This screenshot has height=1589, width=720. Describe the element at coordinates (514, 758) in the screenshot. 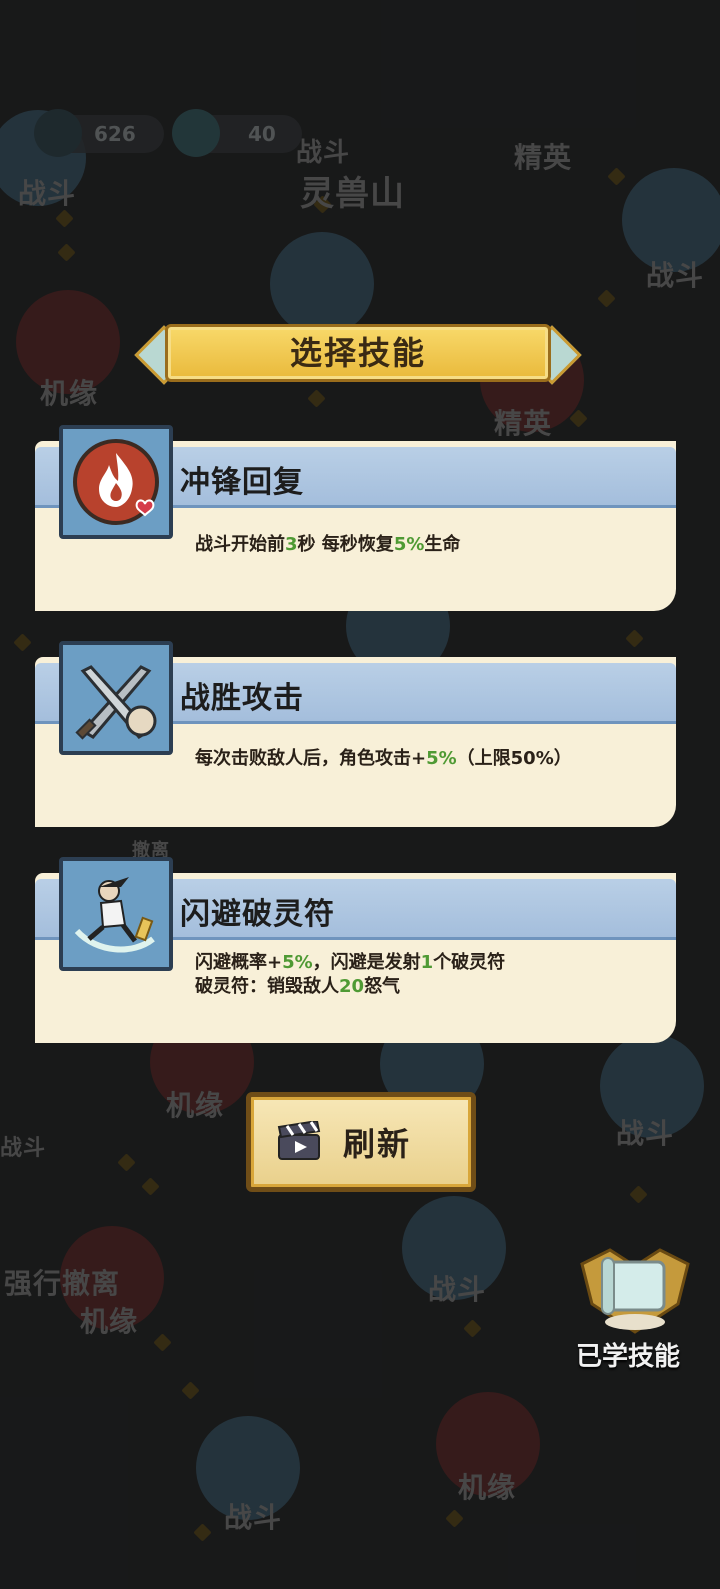

I see `description-text: （上限50%）` at that location.